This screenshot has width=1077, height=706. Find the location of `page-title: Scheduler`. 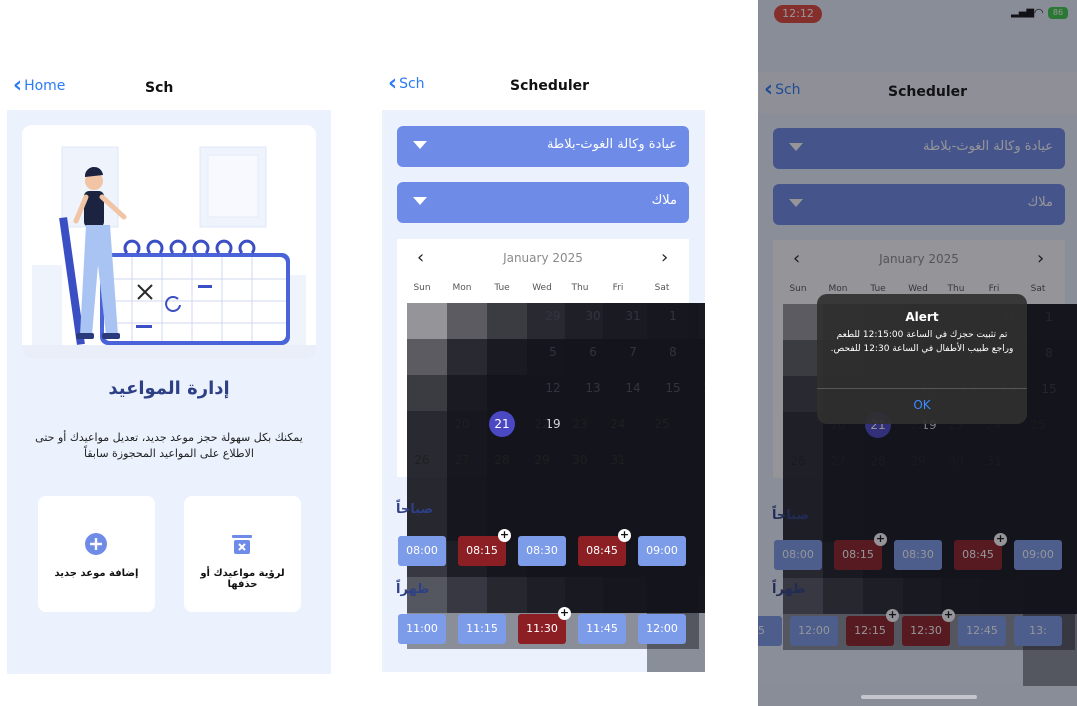

page-title: Scheduler is located at coordinates (550, 86).